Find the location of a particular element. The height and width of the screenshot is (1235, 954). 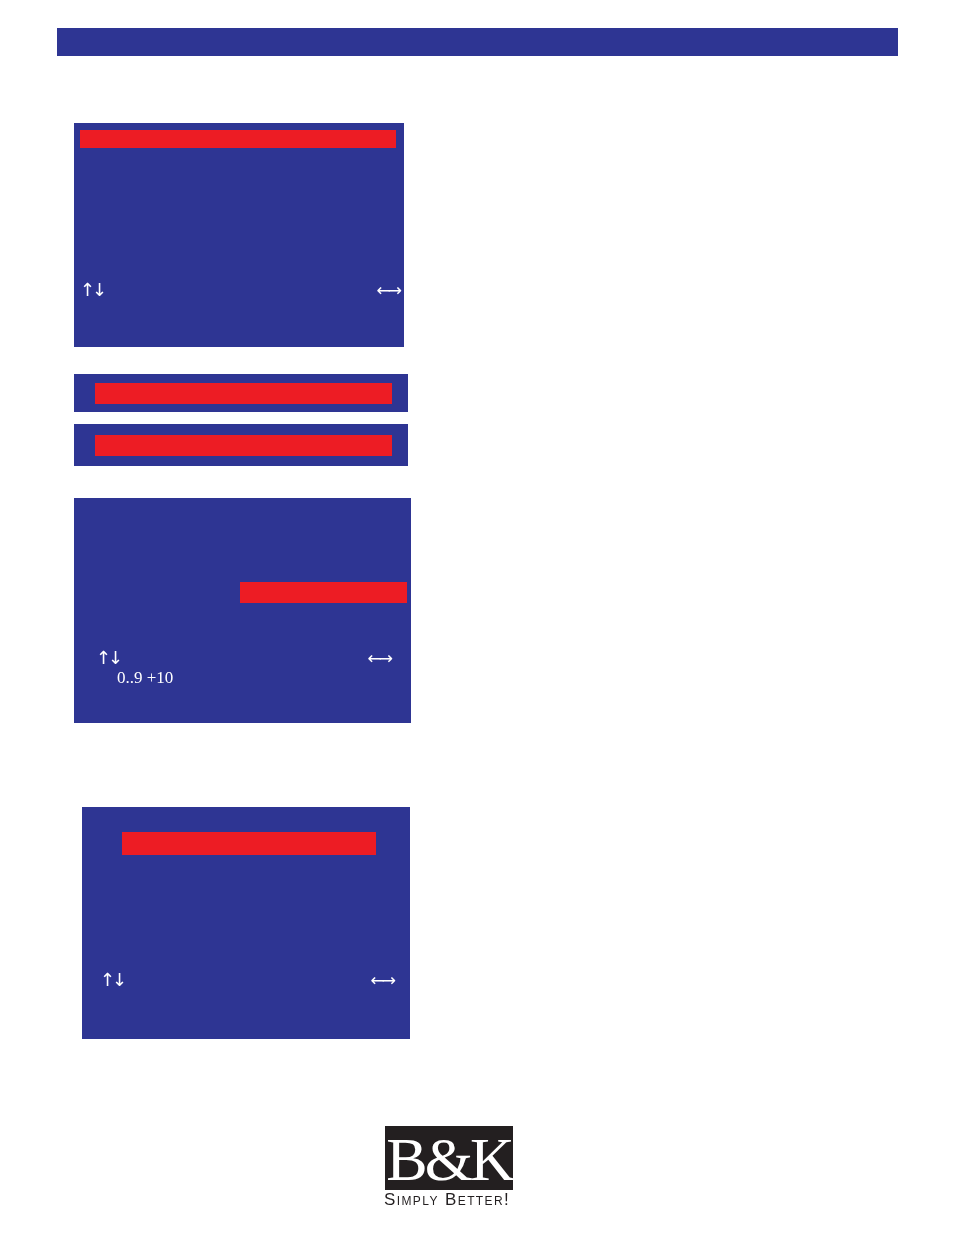

logo-mark: B&K is located at coordinates (449, 1158).